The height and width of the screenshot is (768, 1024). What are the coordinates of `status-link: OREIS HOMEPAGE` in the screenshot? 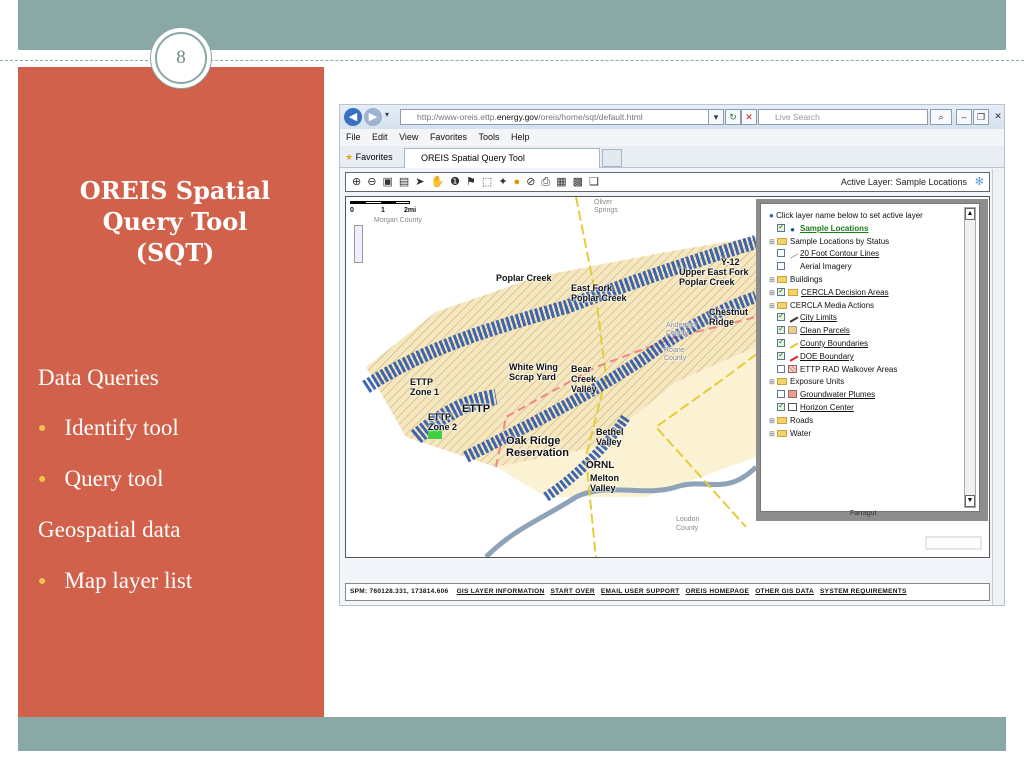 It's located at (718, 591).